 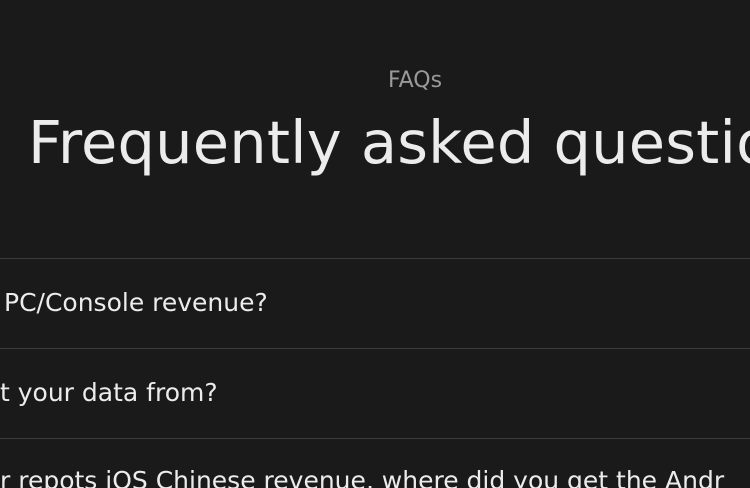 I want to click on page-title: Frequently asked questio, so click(x=389, y=142).